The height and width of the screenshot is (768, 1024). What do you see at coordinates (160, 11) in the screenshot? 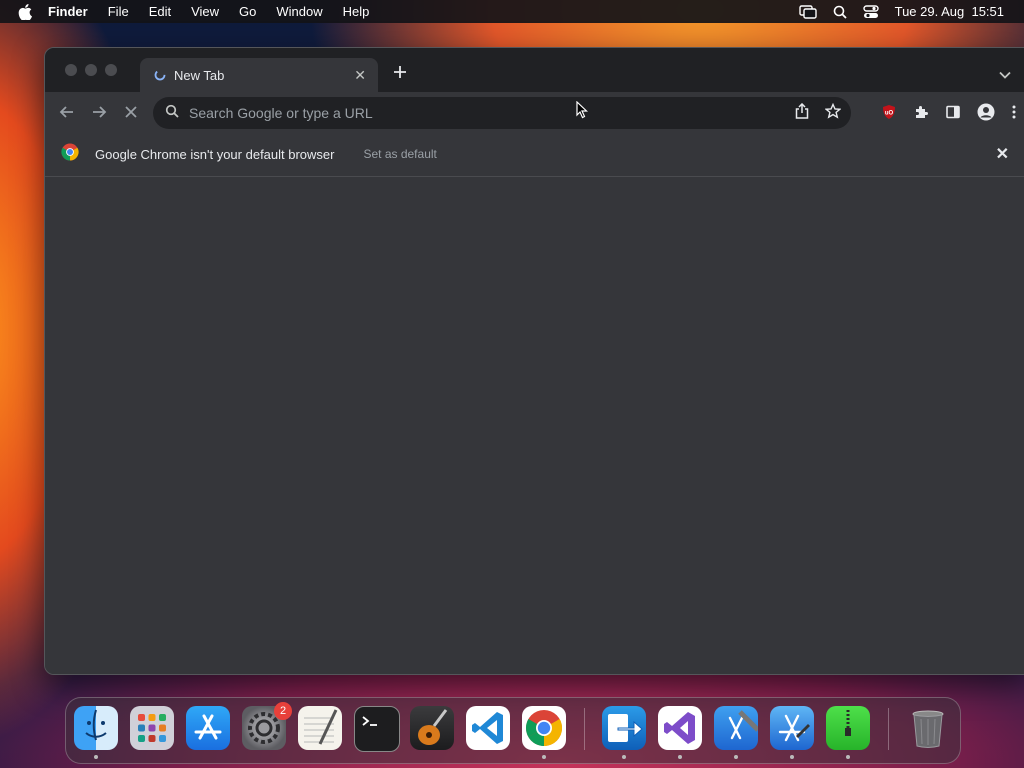
I see `menu-edit: Edit` at bounding box center [160, 11].